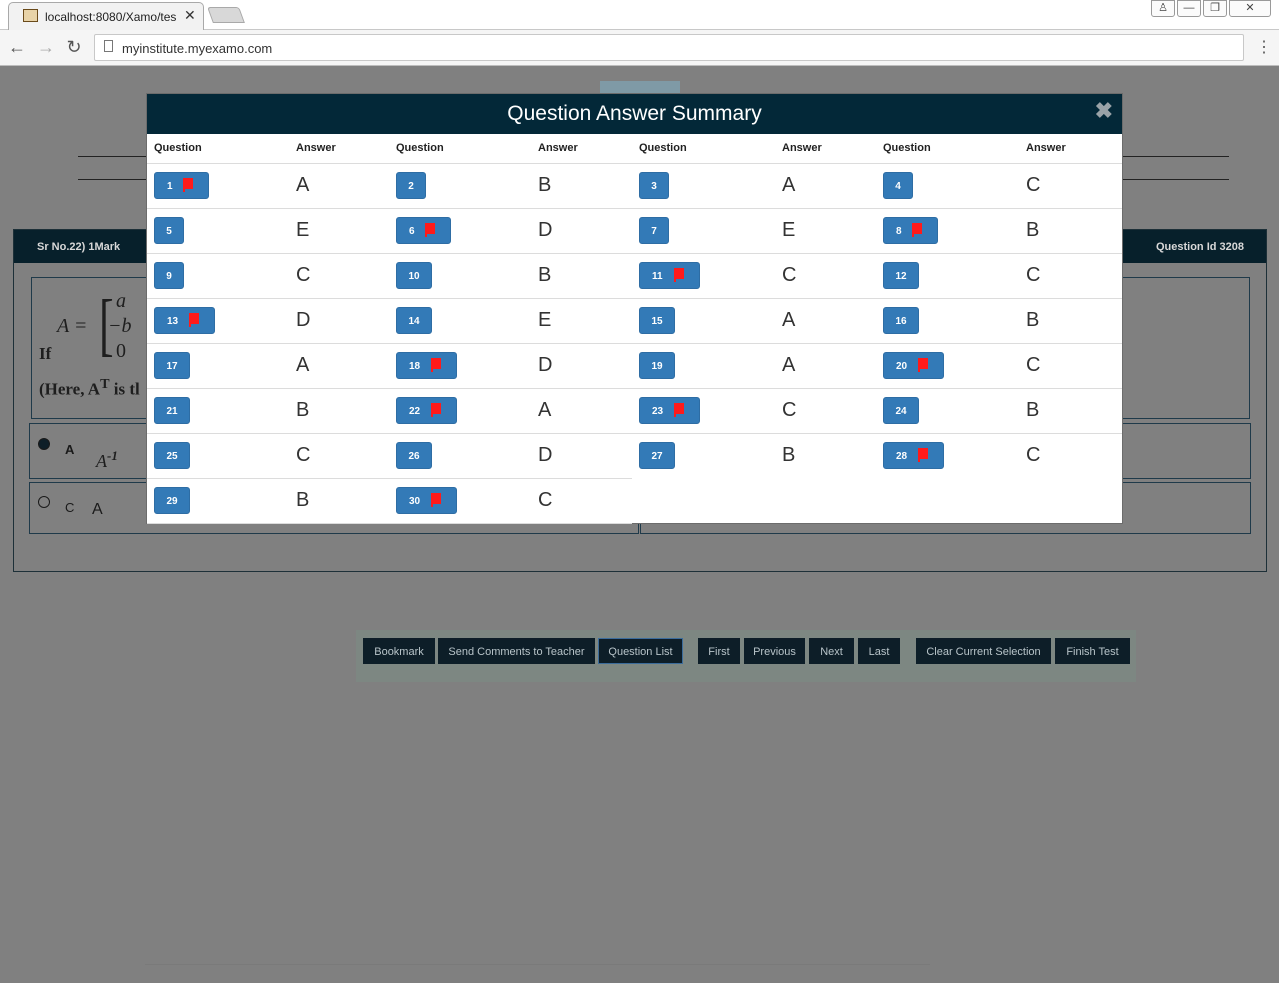 This screenshot has height=983, width=1279. Describe the element at coordinates (901, 410) in the screenshot. I see `question-button-24: 24` at that location.